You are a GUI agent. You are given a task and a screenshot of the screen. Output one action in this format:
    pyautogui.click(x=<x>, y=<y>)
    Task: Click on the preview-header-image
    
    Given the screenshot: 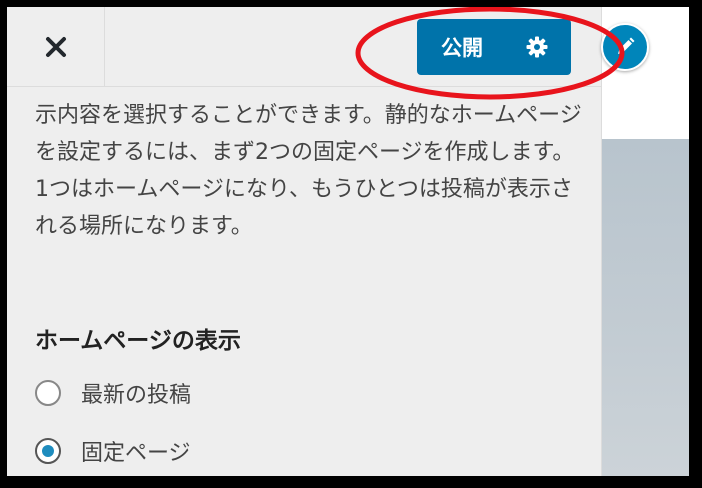 What is the action you would take?
    pyautogui.click(x=645, y=307)
    